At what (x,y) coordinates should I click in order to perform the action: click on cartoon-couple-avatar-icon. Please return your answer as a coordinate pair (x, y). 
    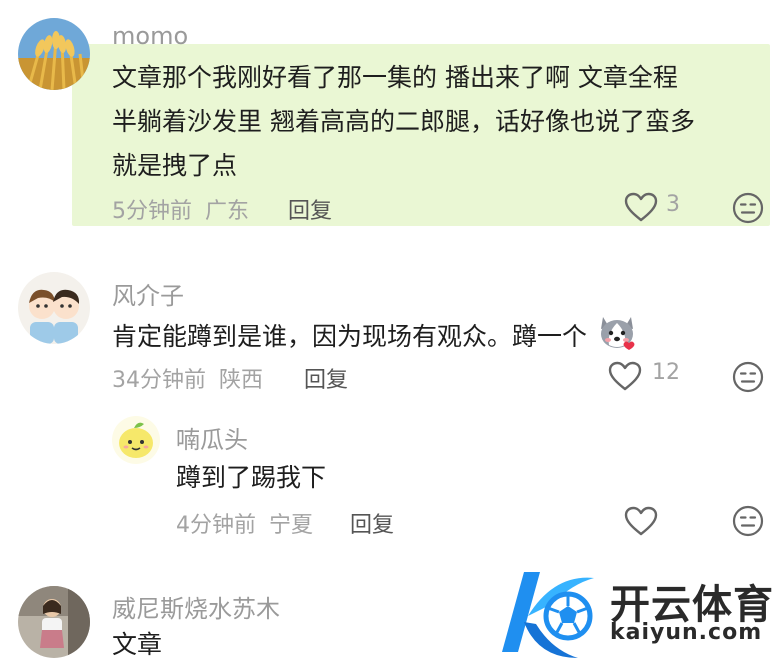
    Looking at the image, I should click on (54, 308).